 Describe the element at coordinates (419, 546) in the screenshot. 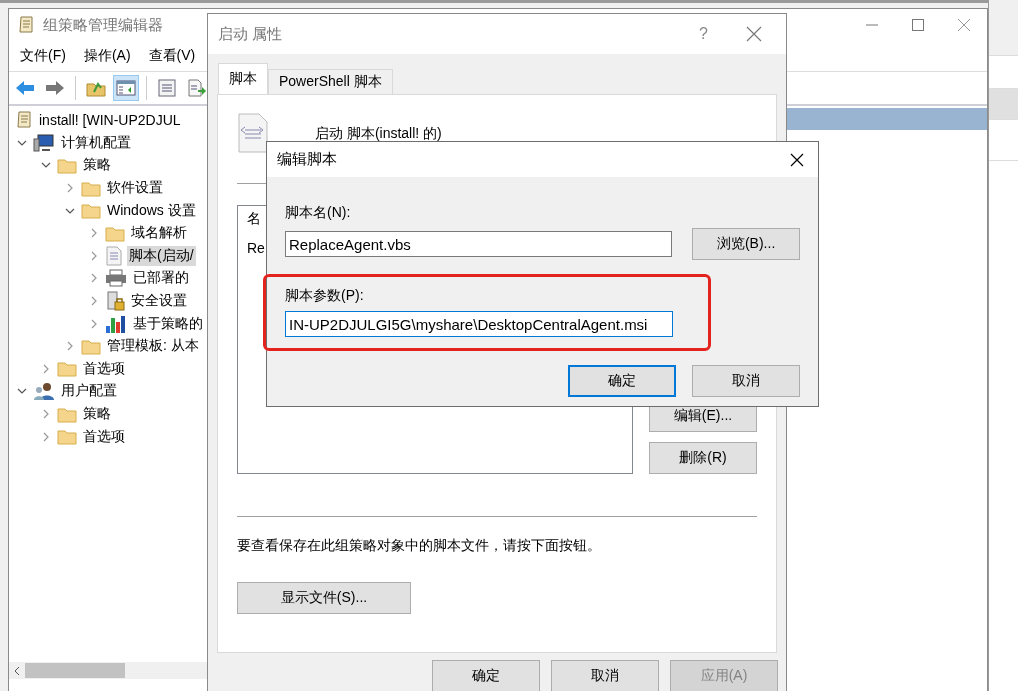

I see `hint-text: 要查看保存在此组策略对象中的脚本文件，请按下面按钮。` at that location.